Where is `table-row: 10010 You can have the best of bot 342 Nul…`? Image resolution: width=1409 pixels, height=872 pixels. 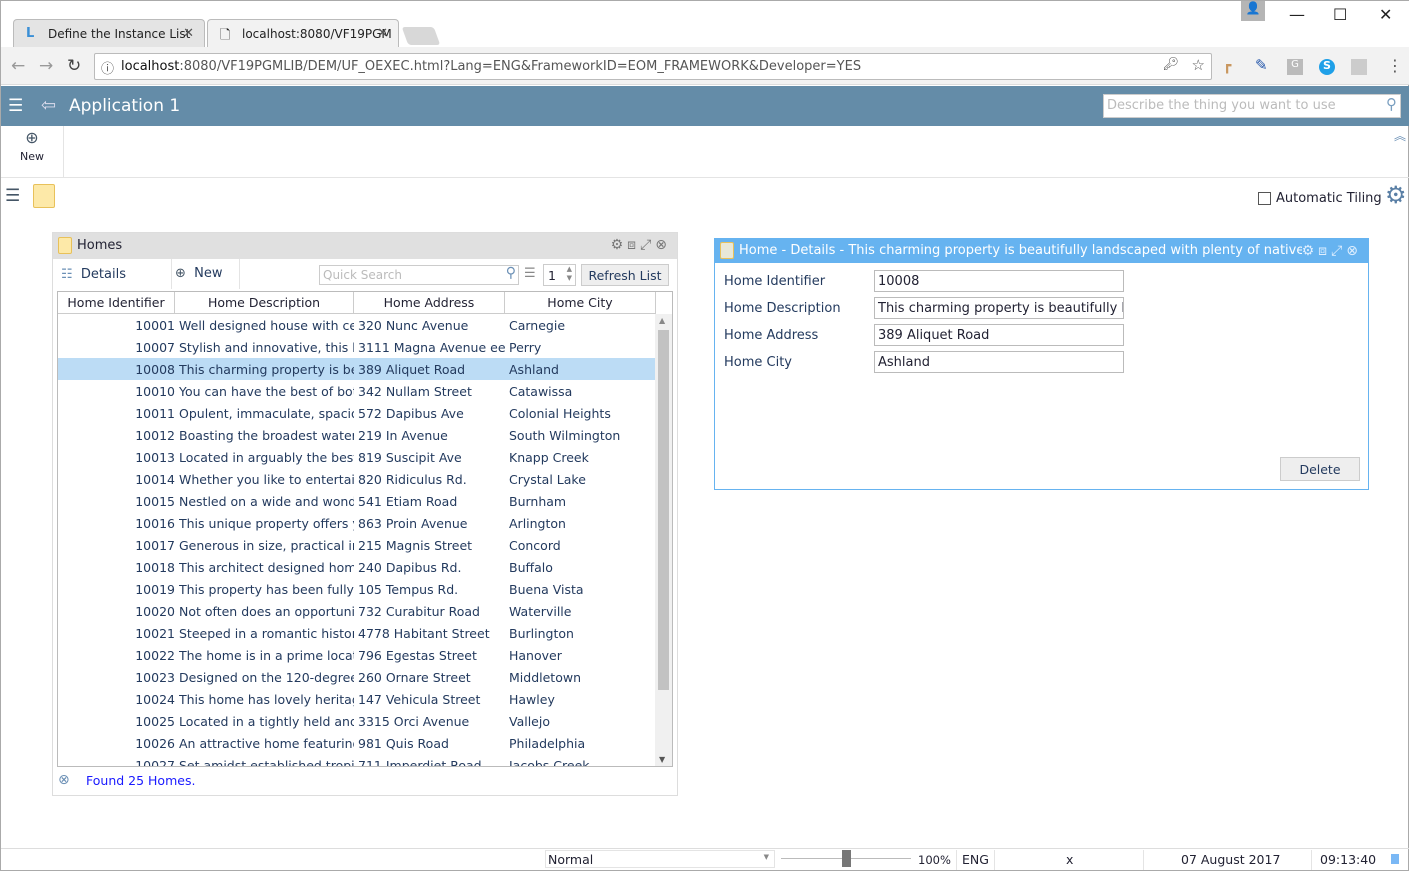 table-row: 10010 You can have the best of bot 342 Nul… is located at coordinates (356, 391).